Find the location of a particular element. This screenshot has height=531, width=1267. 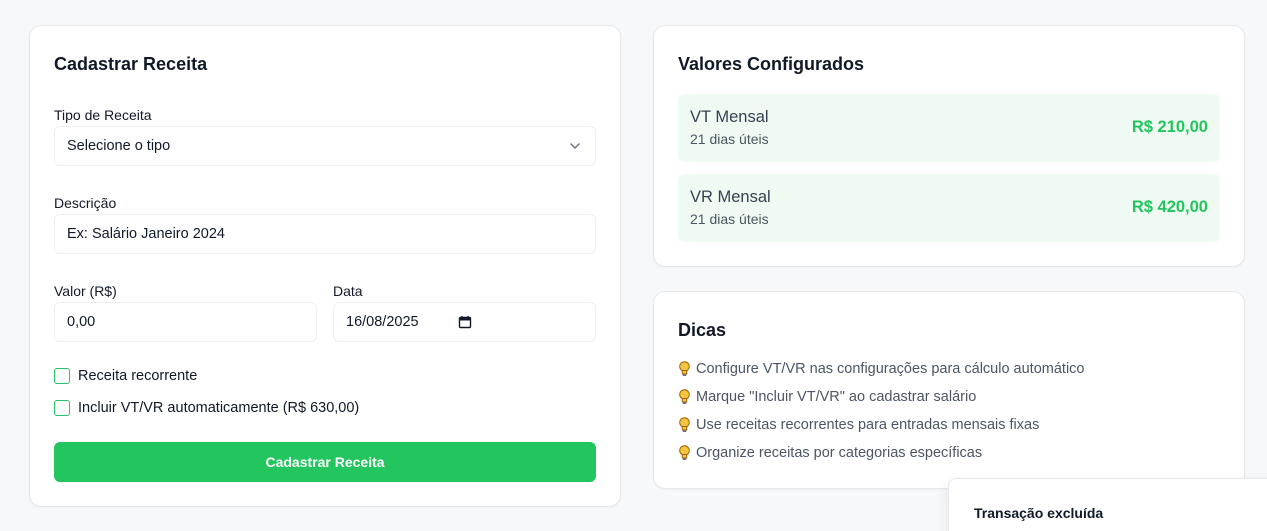

vt-subtitle: 21 dias úteis is located at coordinates (729, 139).